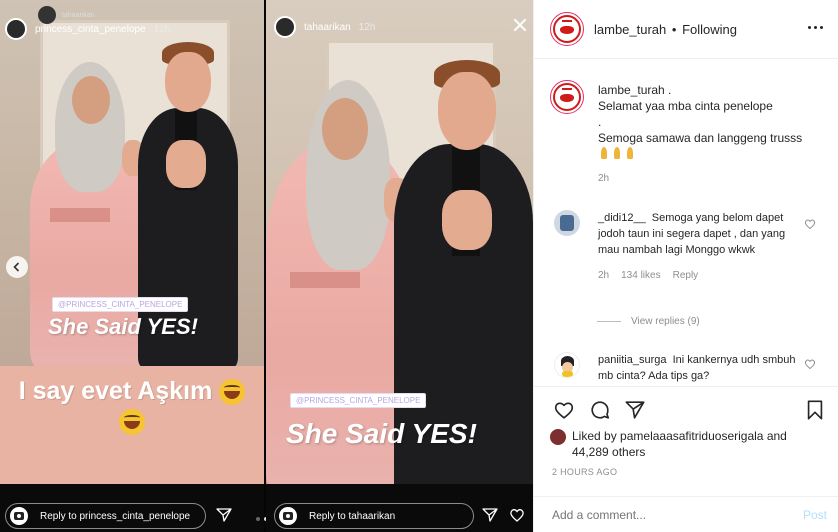 The width and height of the screenshot is (838, 532). Describe the element at coordinates (776, 436) in the screenshot. I see `likes-and: and` at that location.